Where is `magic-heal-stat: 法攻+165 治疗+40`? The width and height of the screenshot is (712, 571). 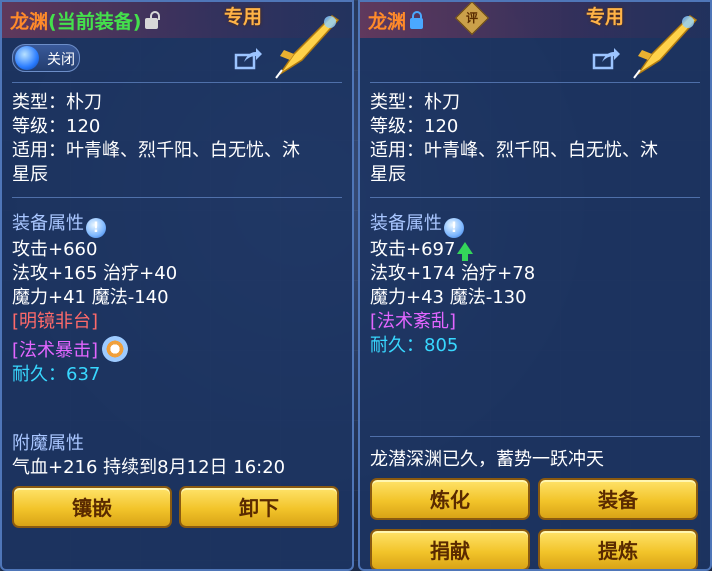
magic-heal-stat: 法攻+165 治疗+40 is located at coordinates (95, 273).